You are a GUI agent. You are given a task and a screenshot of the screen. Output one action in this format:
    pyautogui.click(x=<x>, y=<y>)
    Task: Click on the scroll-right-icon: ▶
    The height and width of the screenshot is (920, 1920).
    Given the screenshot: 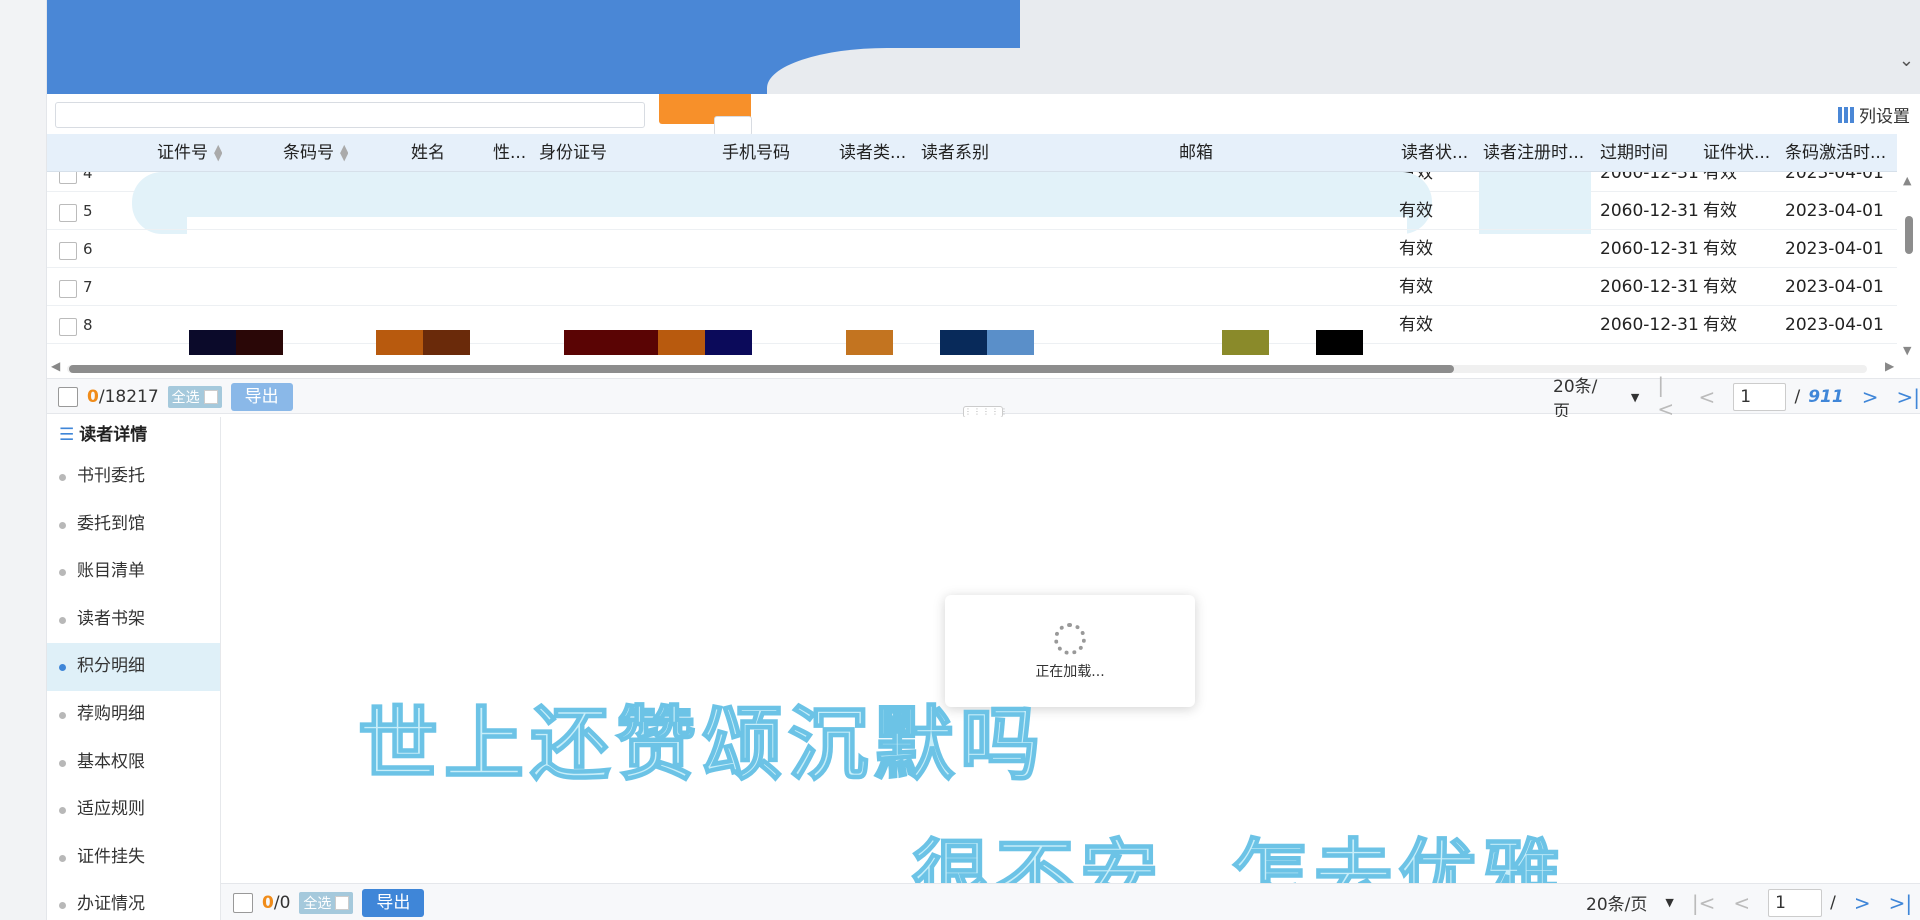 What is the action you would take?
    pyautogui.click(x=1889, y=366)
    